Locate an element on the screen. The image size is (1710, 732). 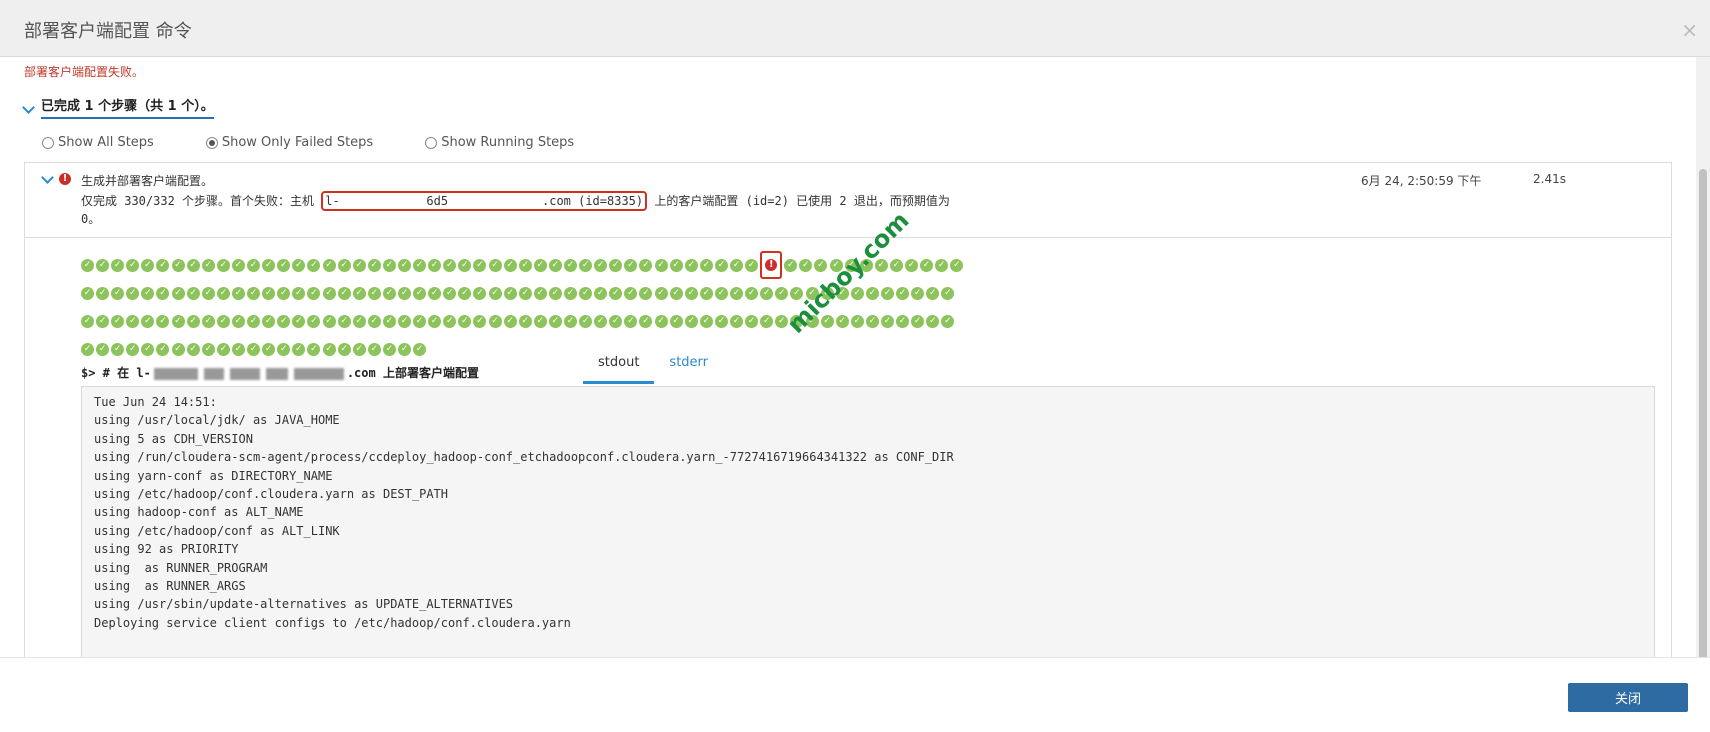
tab-stdout: stdout is located at coordinates (619, 366).